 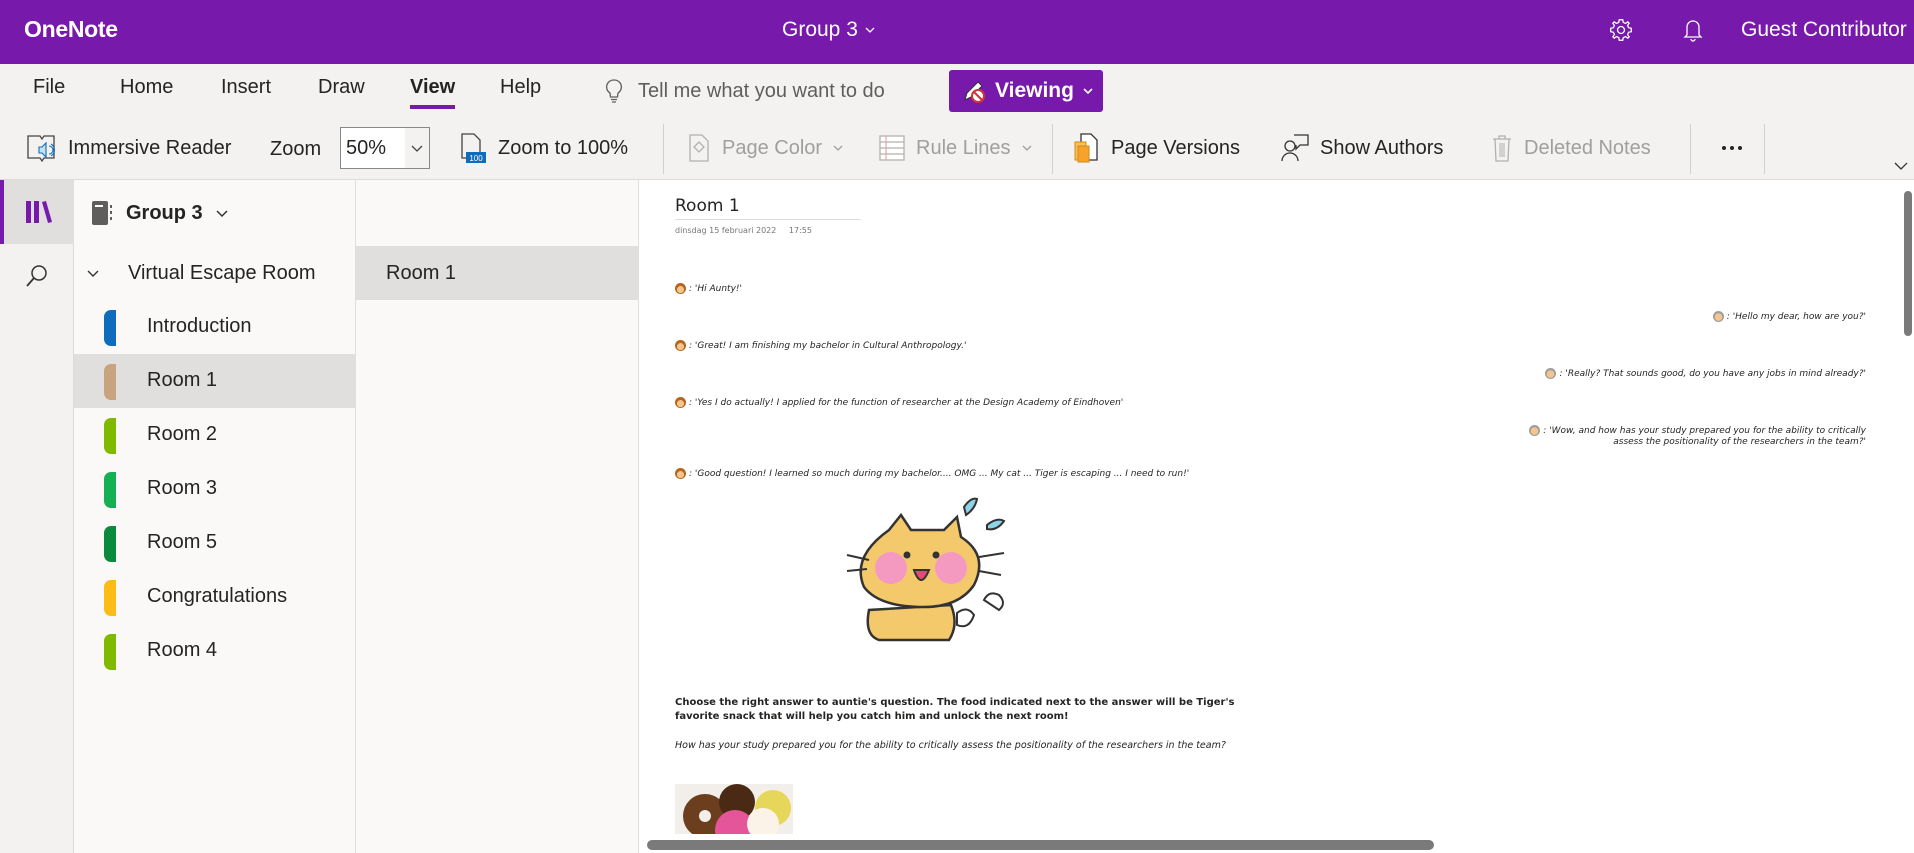 What do you see at coordinates (473, 148) in the screenshot?
I see `page-100-icon: 100` at bounding box center [473, 148].